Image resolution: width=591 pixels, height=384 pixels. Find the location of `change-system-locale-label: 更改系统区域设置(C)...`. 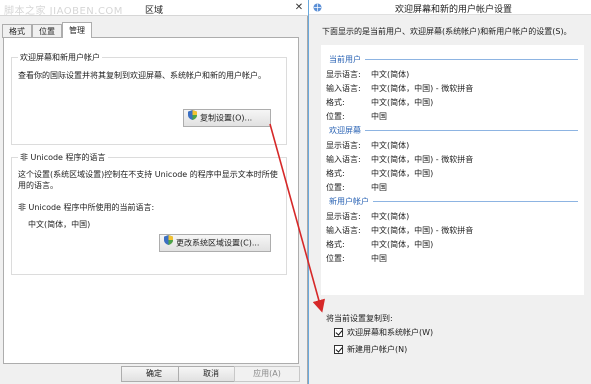

change-system-locale-label: 更改系统区域设置(C)... is located at coordinates (218, 243).